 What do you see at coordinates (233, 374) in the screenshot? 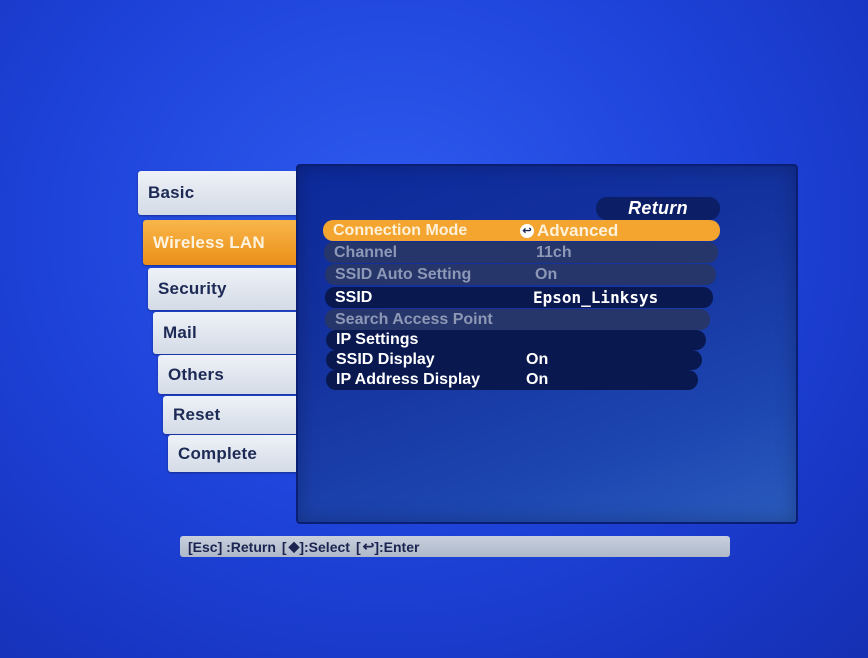
I see `tab-others: Others` at bounding box center [233, 374].